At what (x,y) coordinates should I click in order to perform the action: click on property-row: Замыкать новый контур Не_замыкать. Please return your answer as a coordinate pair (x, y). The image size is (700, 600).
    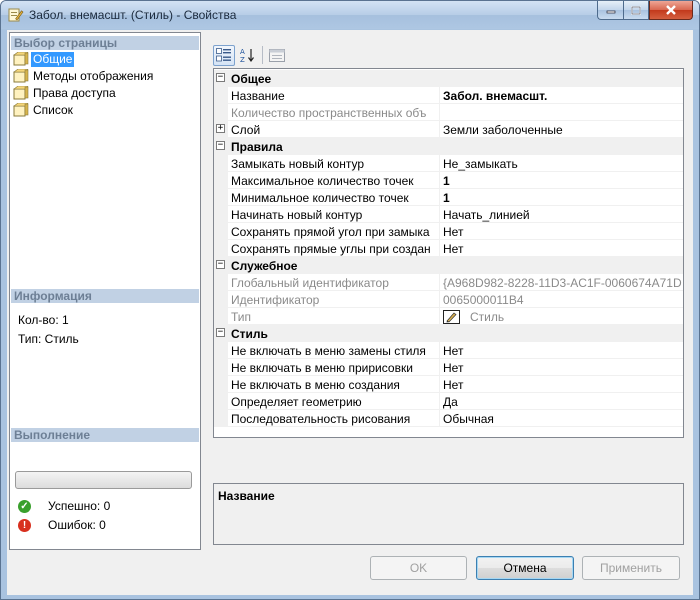
    Looking at the image, I should click on (448, 163).